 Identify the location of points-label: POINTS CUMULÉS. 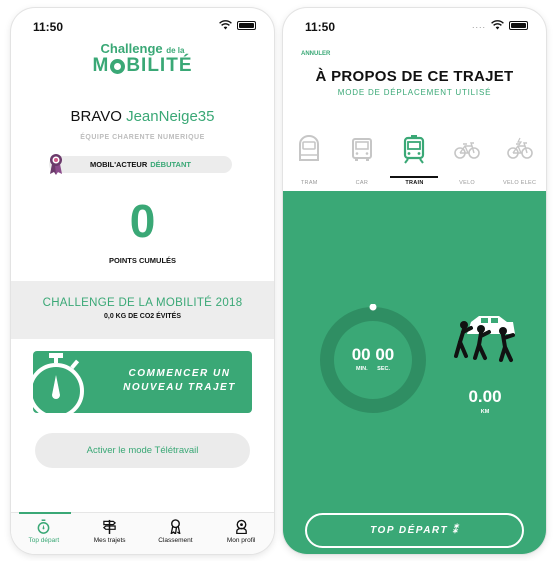
(142, 260).